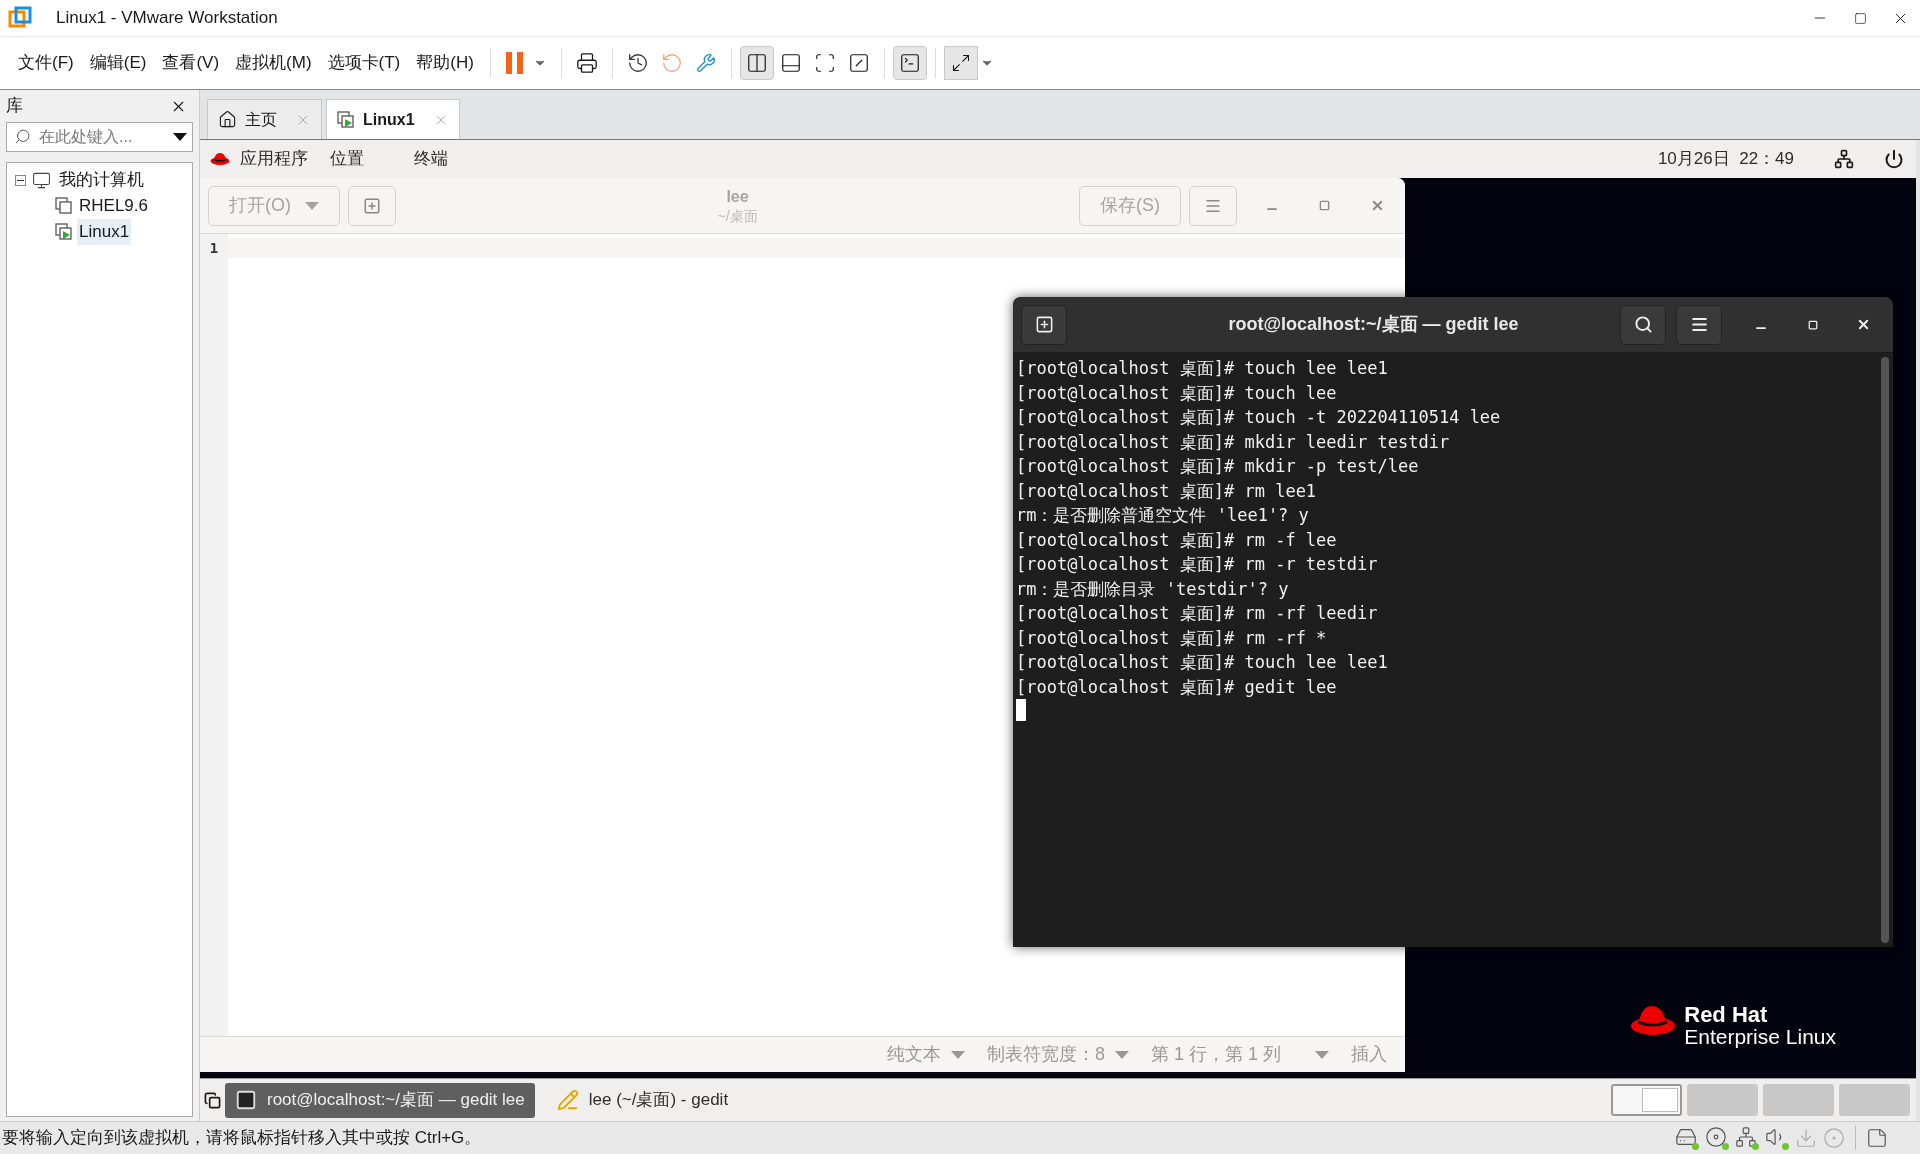 The height and width of the screenshot is (1154, 1920). Describe the element at coordinates (118, 63) in the screenshot. I see `menu-item: 编辑(E)` at that location.